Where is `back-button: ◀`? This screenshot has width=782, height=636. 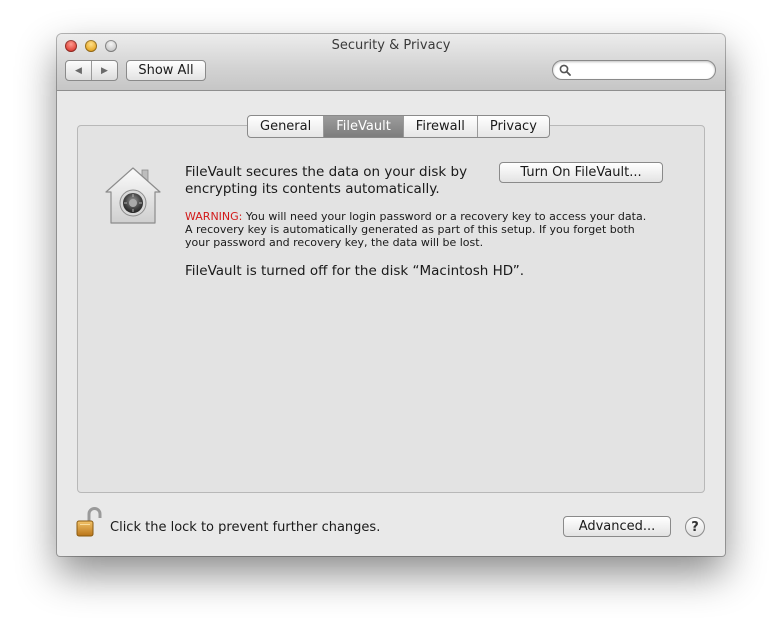 back-button: ◀ is located at coordinates (78, 70).